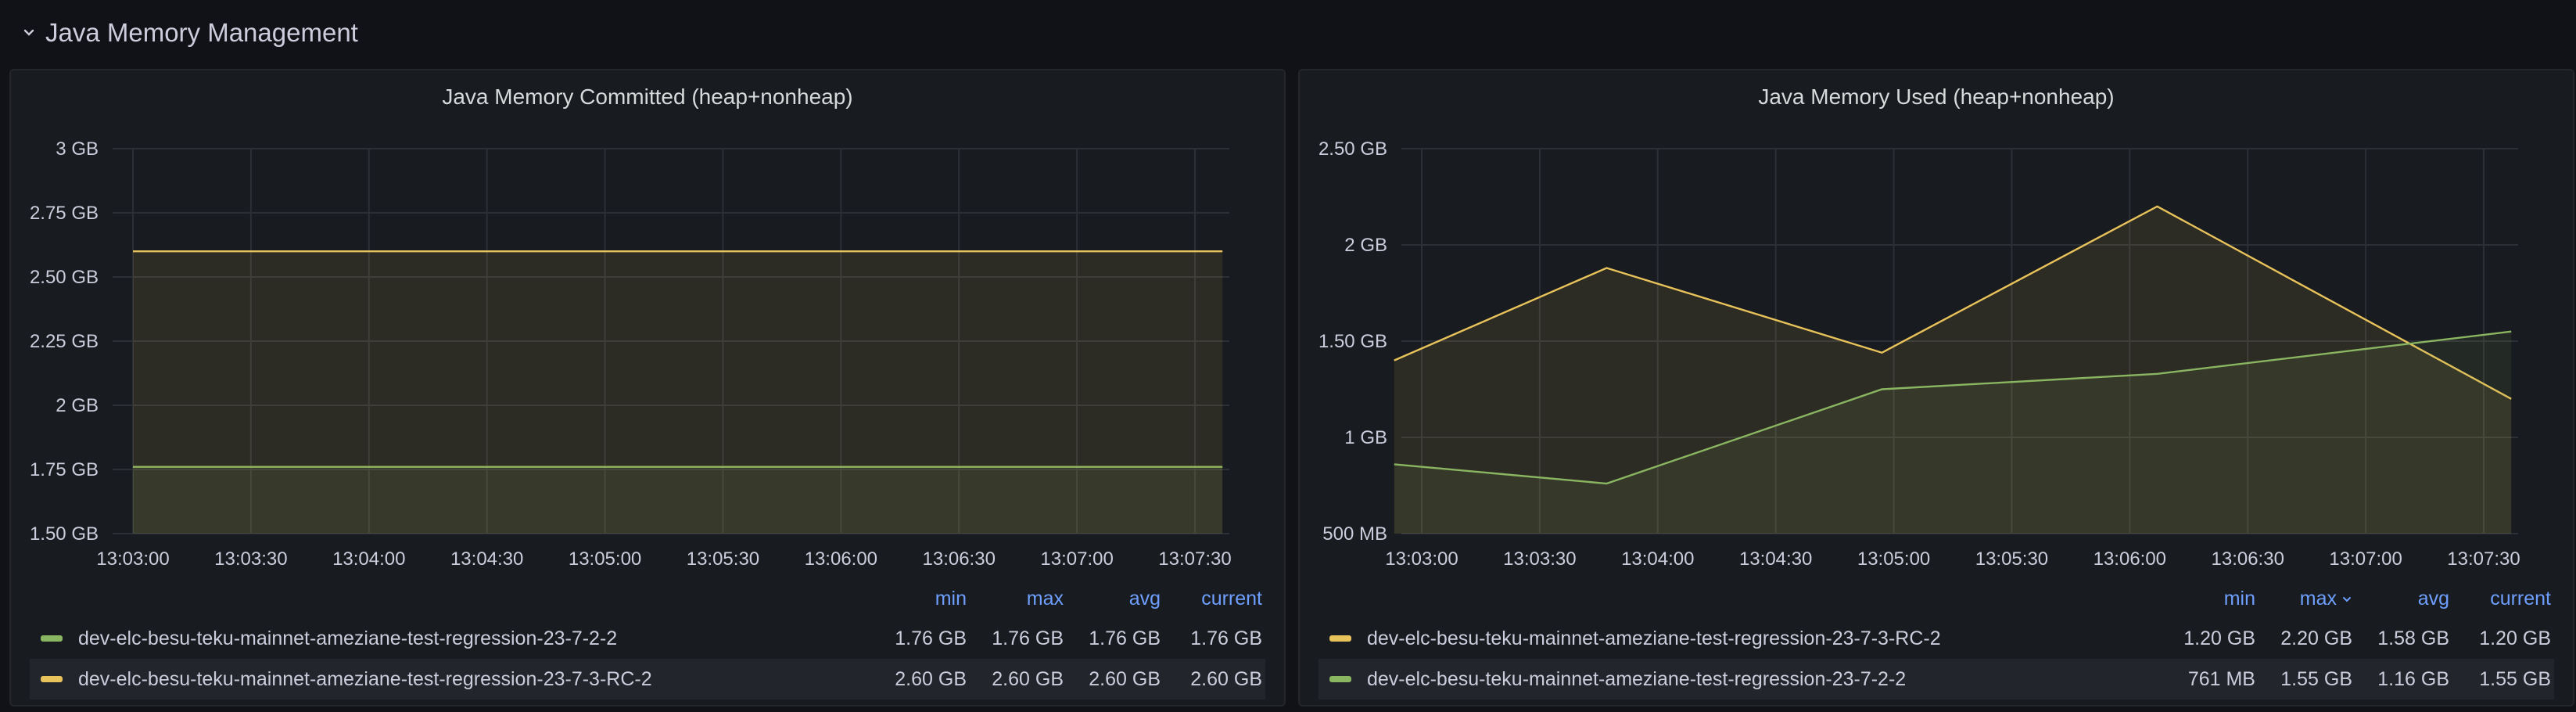  What do you see at coordinates (202, 32) in the screenshot?
I see `row-title: Java Memory Management` at bounding box center [202, 32].